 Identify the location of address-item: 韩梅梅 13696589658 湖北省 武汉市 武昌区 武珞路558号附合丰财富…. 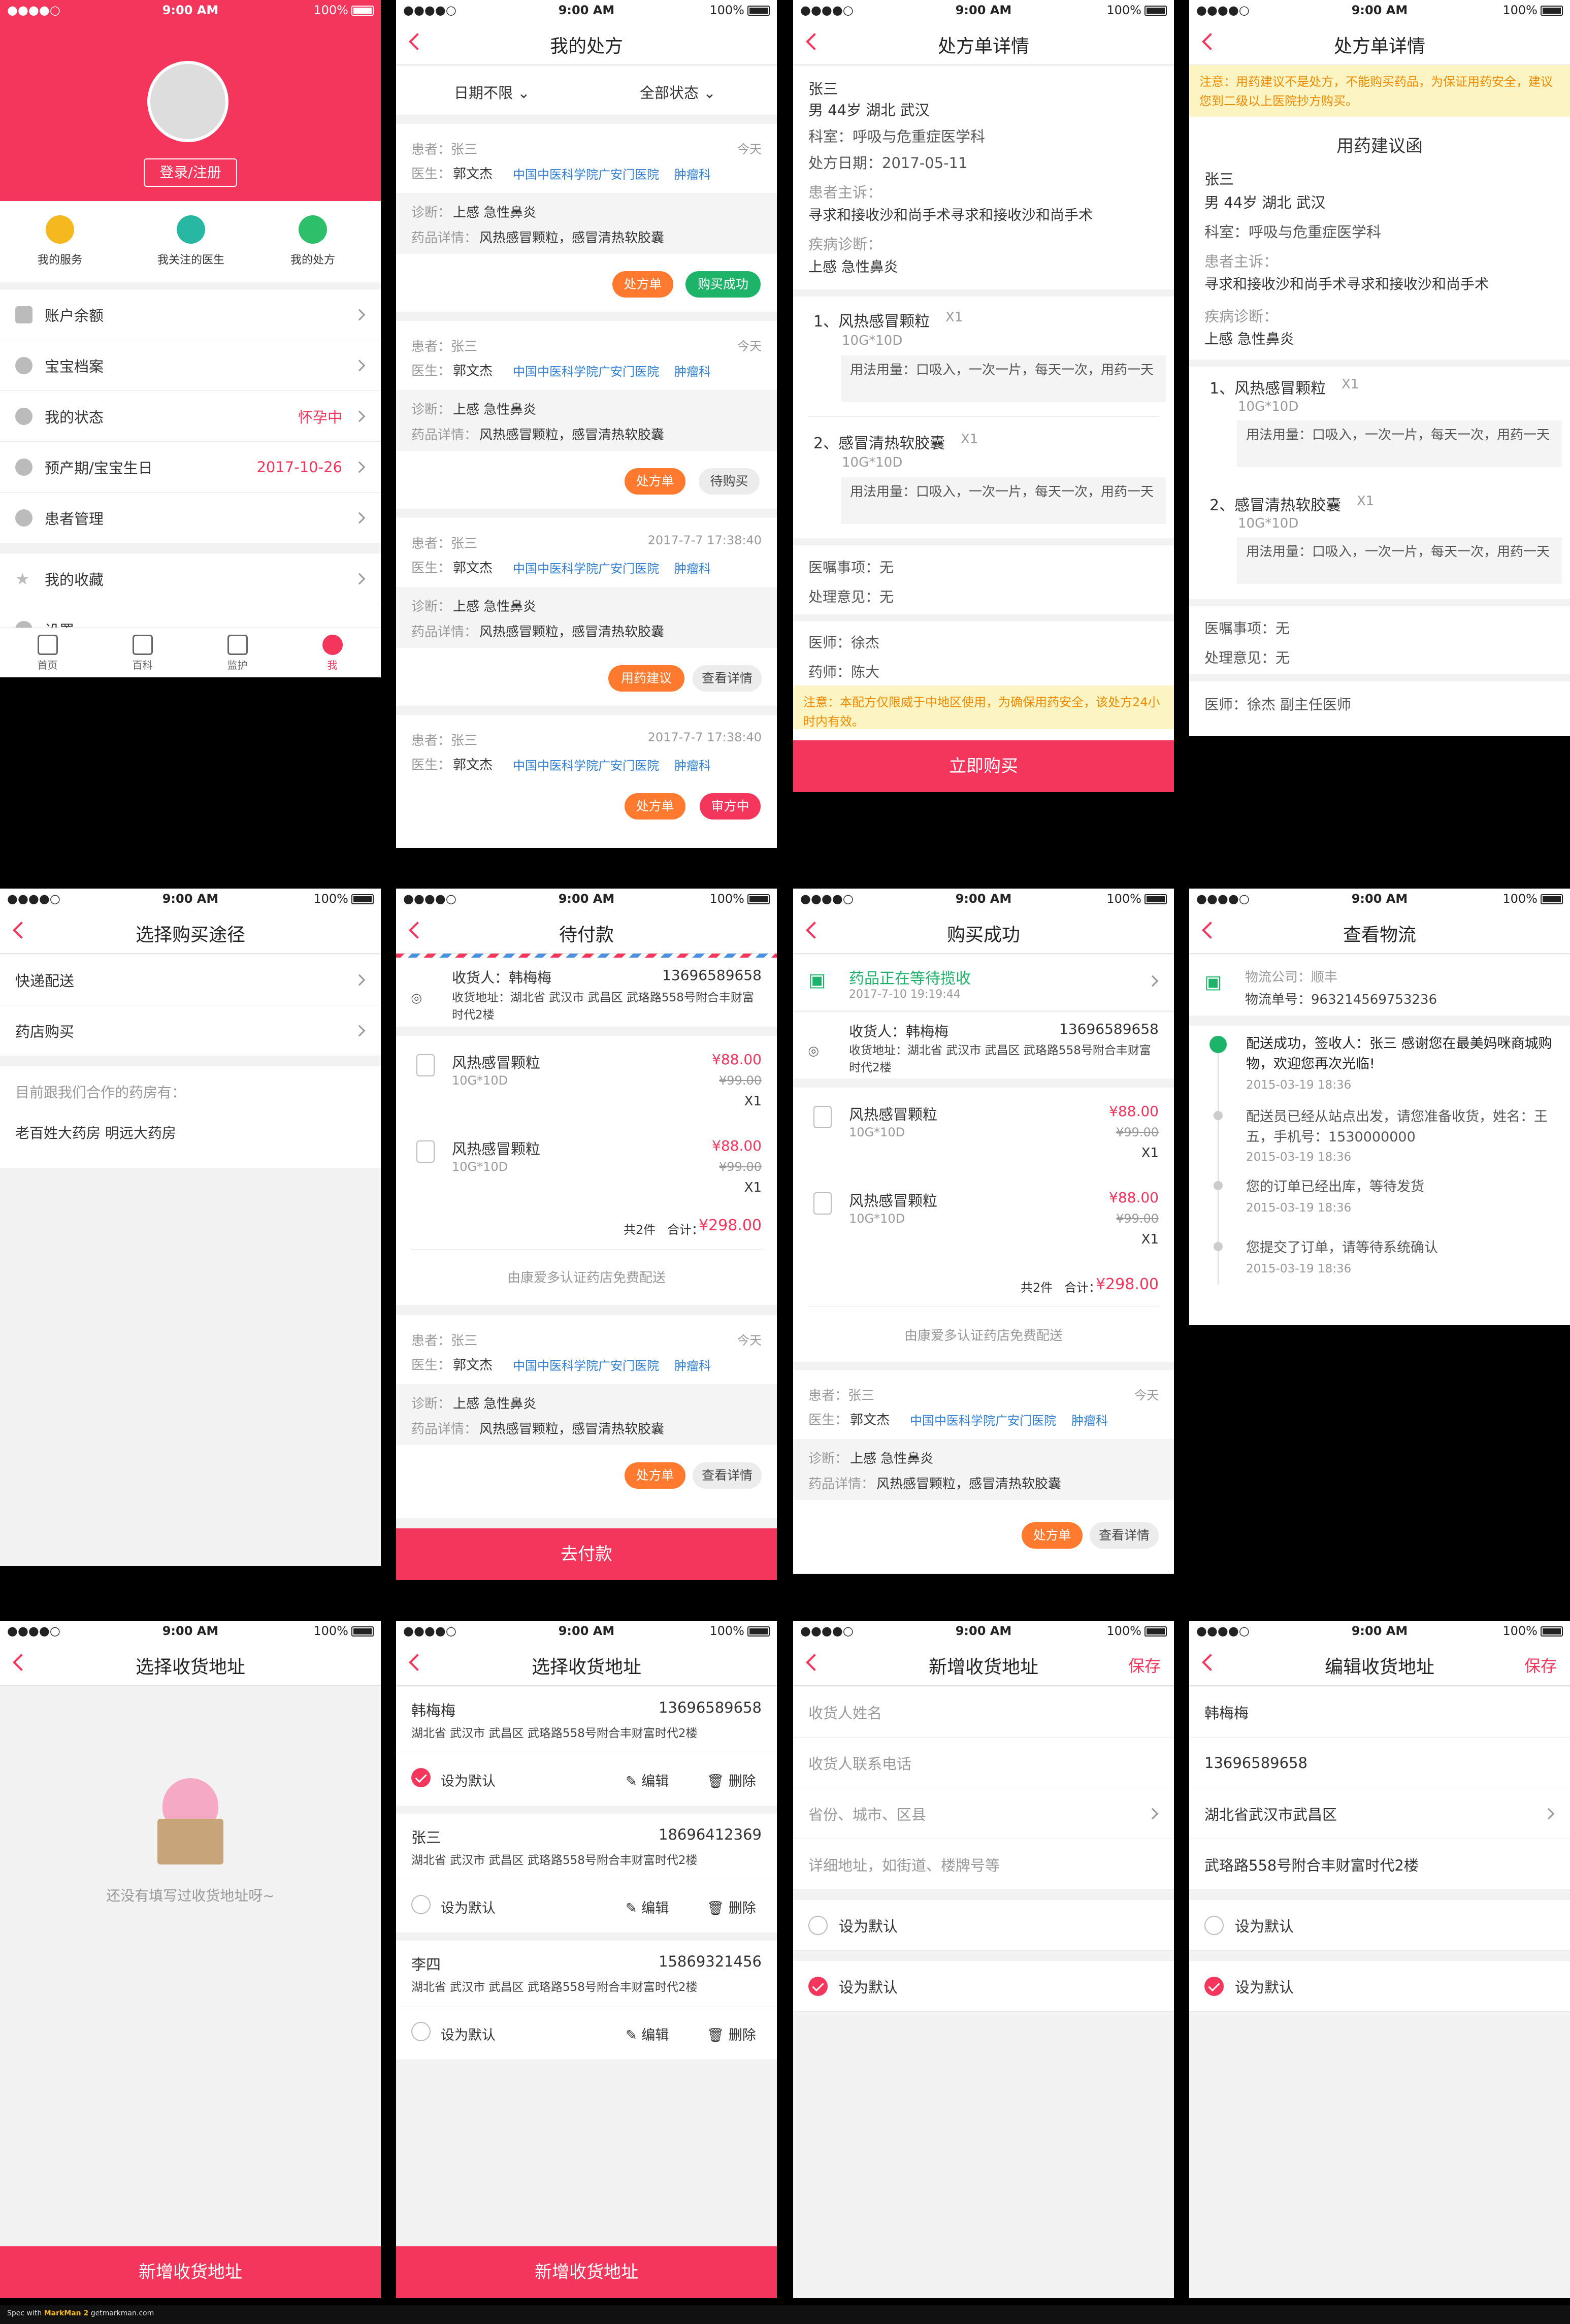
(586, 1746).